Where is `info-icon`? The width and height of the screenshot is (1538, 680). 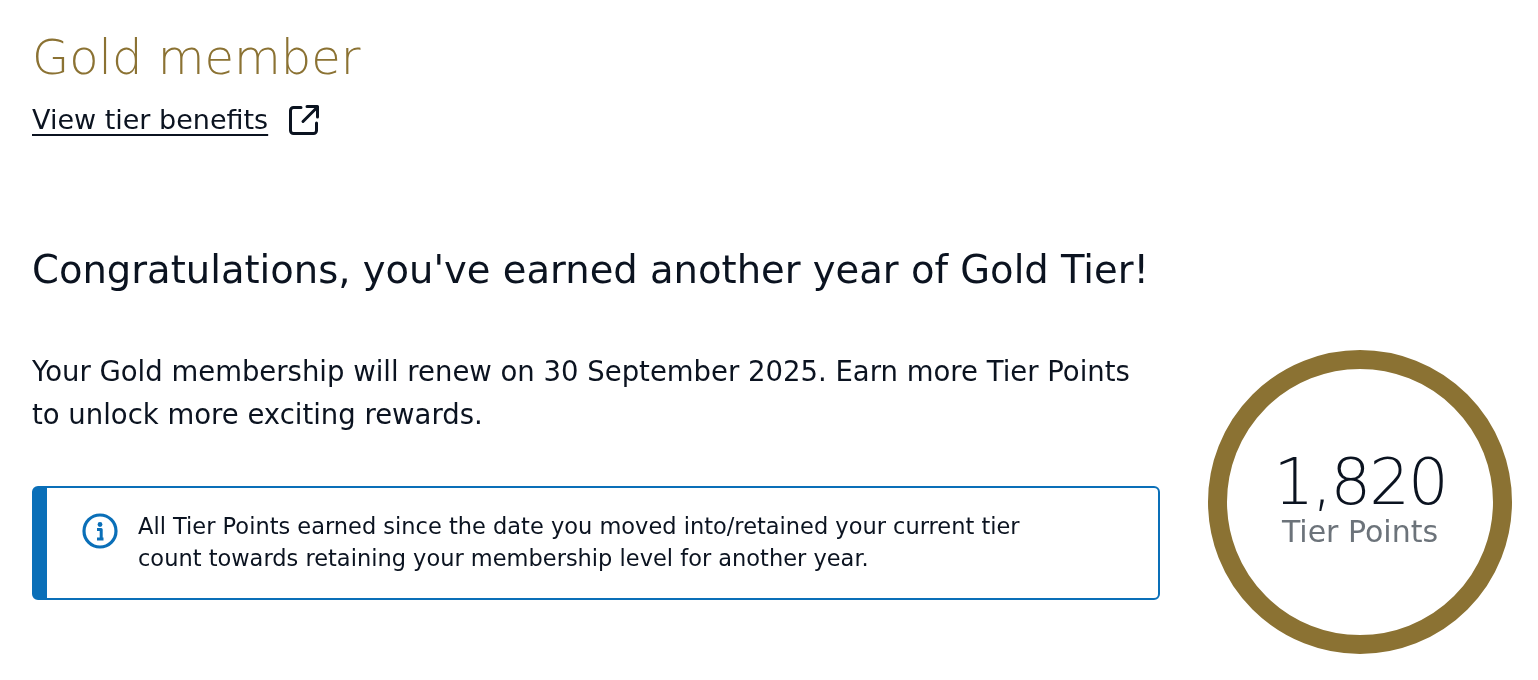 info-icon is located at coordinates (100, 531).